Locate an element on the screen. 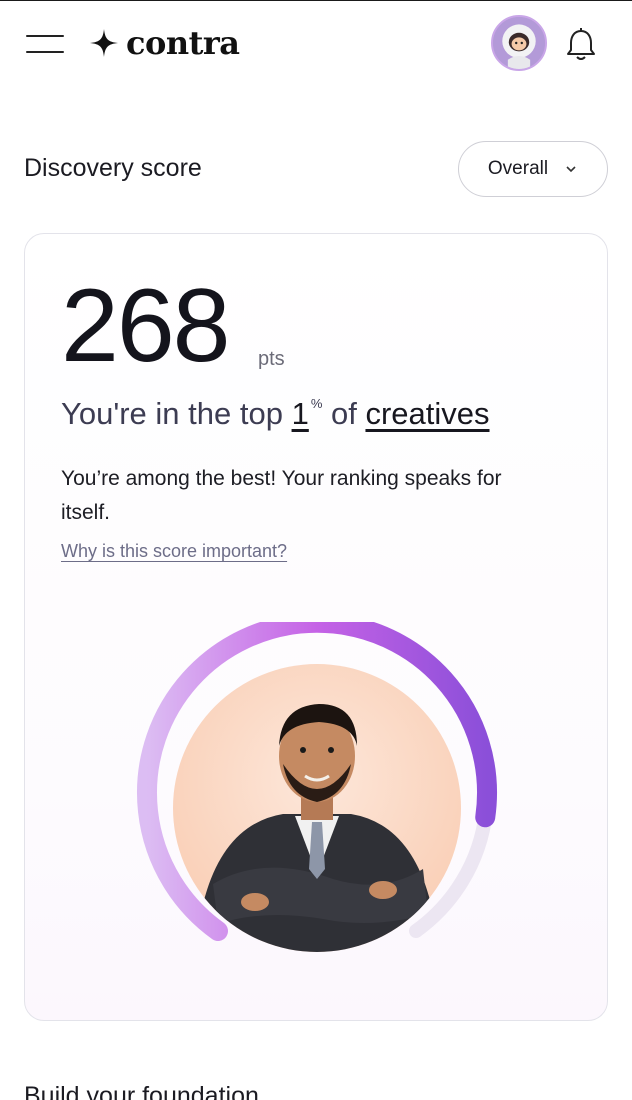  rank-percent-symbol: % is located at coordinates (316, 403).